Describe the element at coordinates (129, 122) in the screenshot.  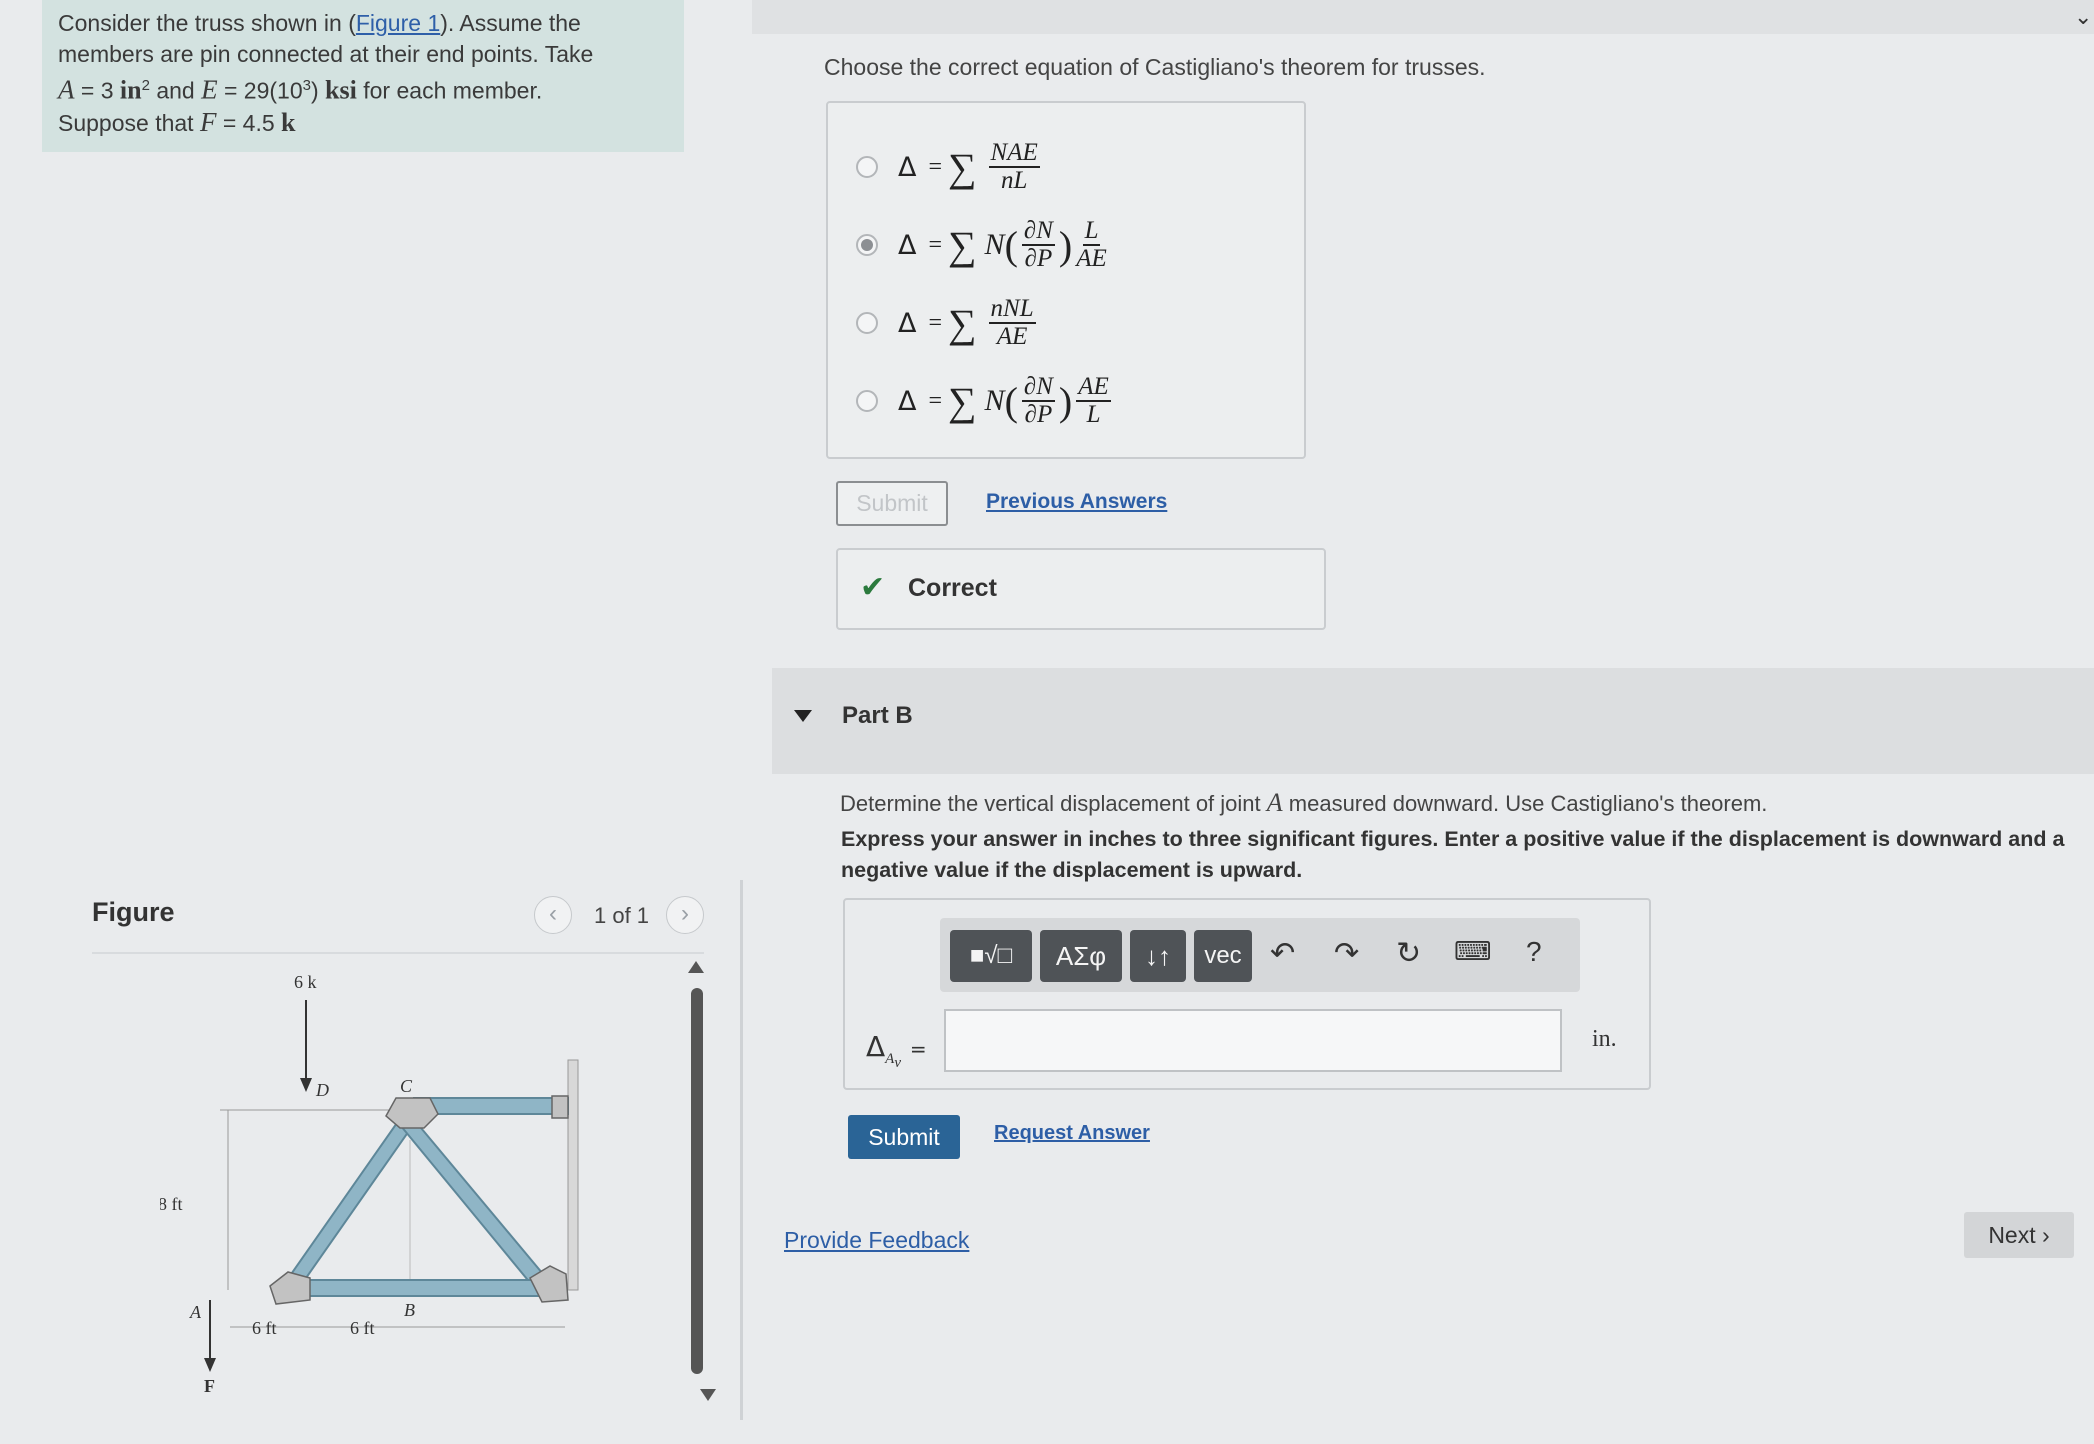
I see `problem-text: Suppose that` at that location.